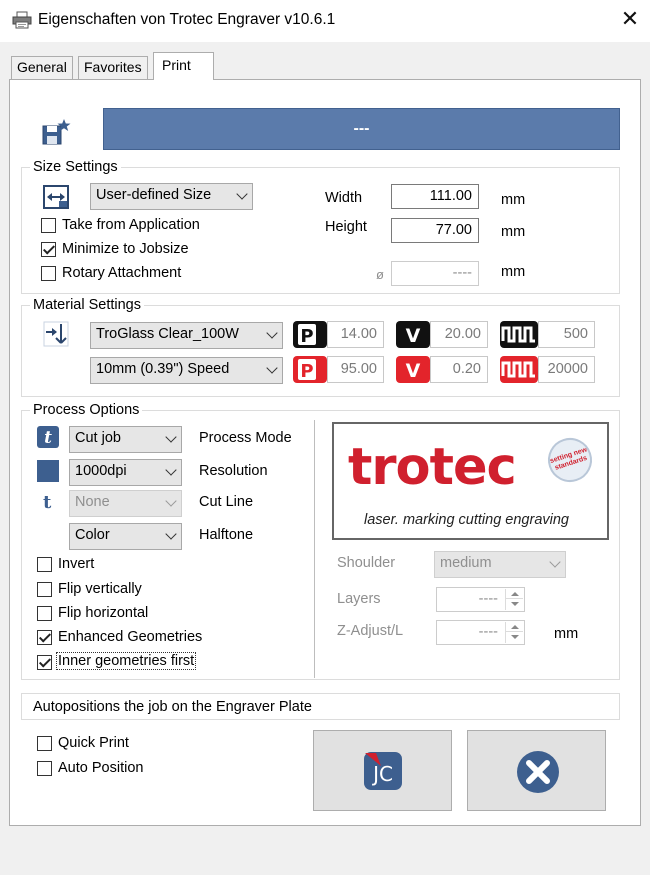  Describe the element at coordinates (366, 563) in the screenshot. I see `shoulder-label: Shoulder` at that location.